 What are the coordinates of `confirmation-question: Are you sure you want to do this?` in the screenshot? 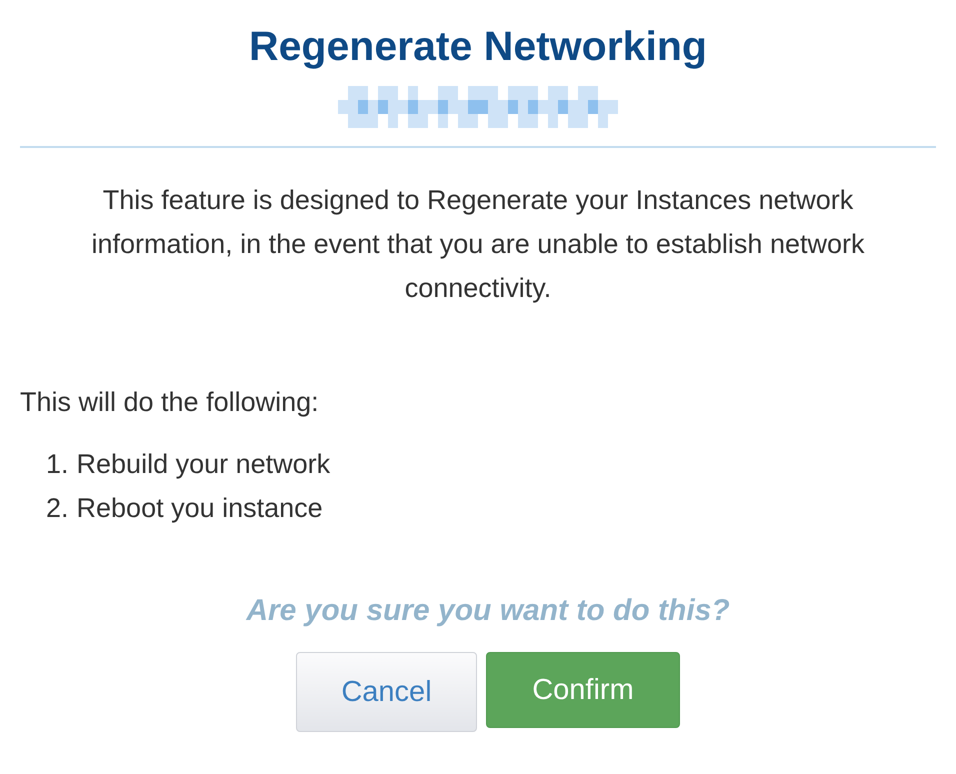 It's located at (487, 611).